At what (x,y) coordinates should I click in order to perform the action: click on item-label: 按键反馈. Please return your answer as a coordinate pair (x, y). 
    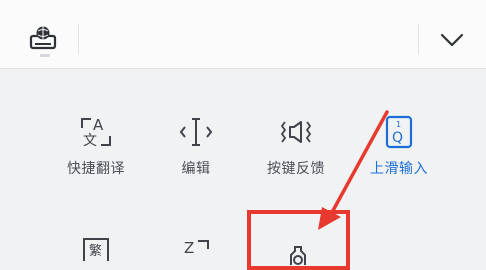
    Looking at the image, I should click on (296, 169).